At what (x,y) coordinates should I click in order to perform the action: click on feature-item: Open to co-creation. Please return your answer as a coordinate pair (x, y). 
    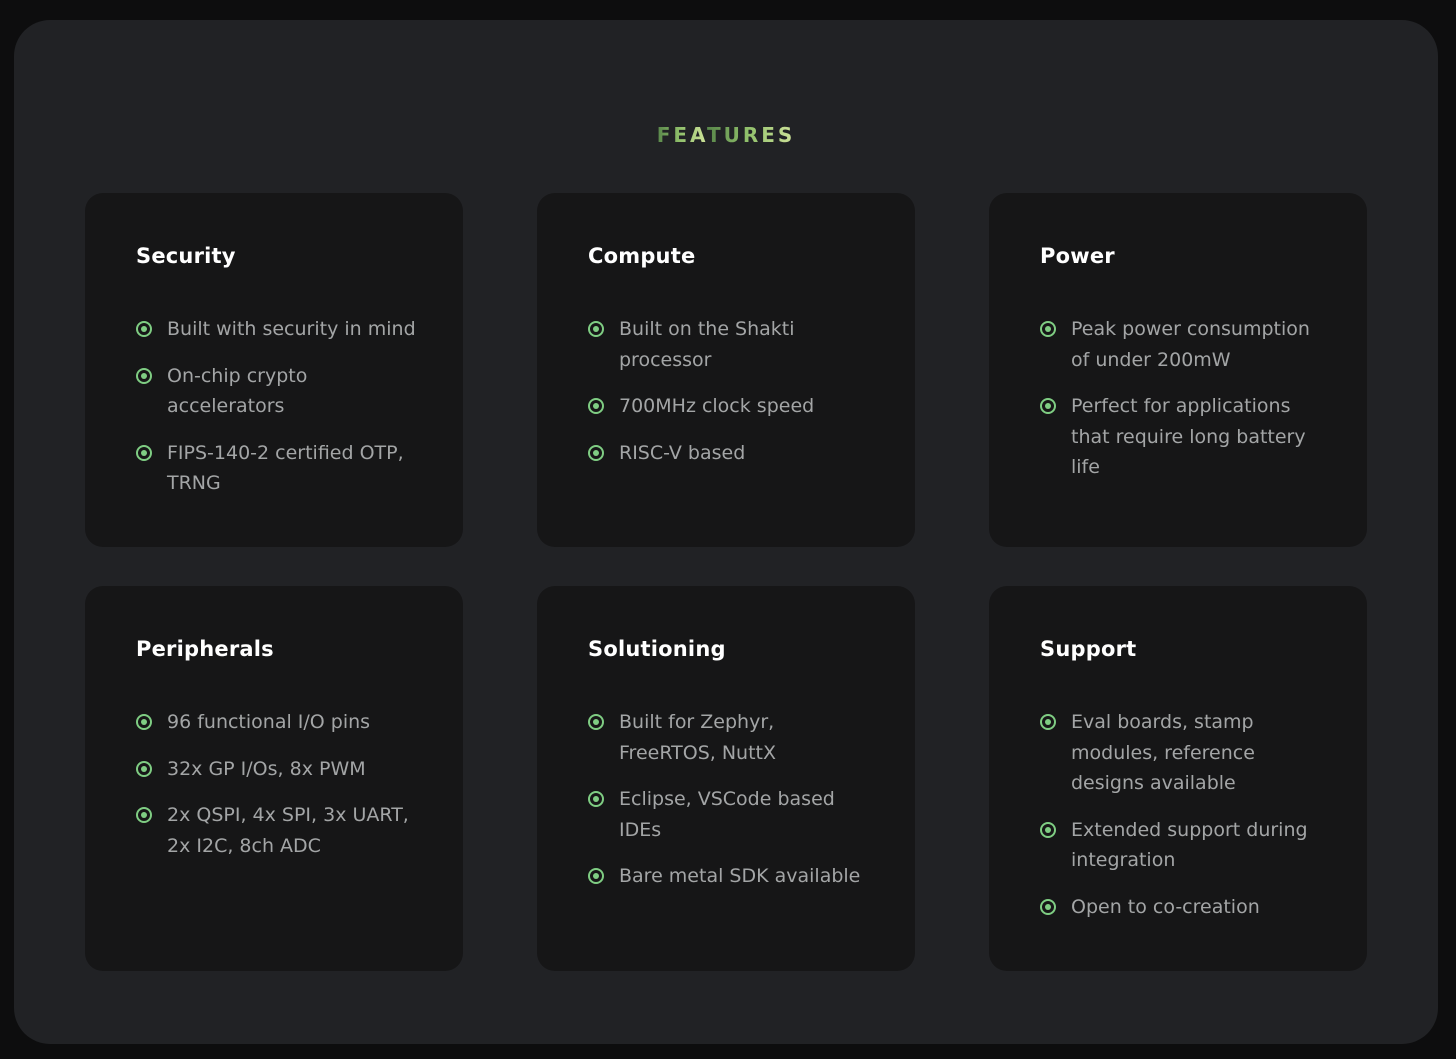
    Looking at the image, I should click on (1183, 907).